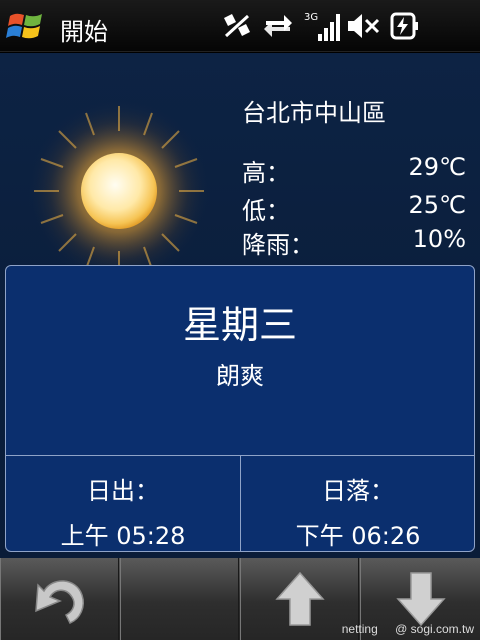 This screenshot has width=480, height=640. Describe the element at coordinates (403, 26) in the screenshot. I see `battery-charging-icon` at that location.